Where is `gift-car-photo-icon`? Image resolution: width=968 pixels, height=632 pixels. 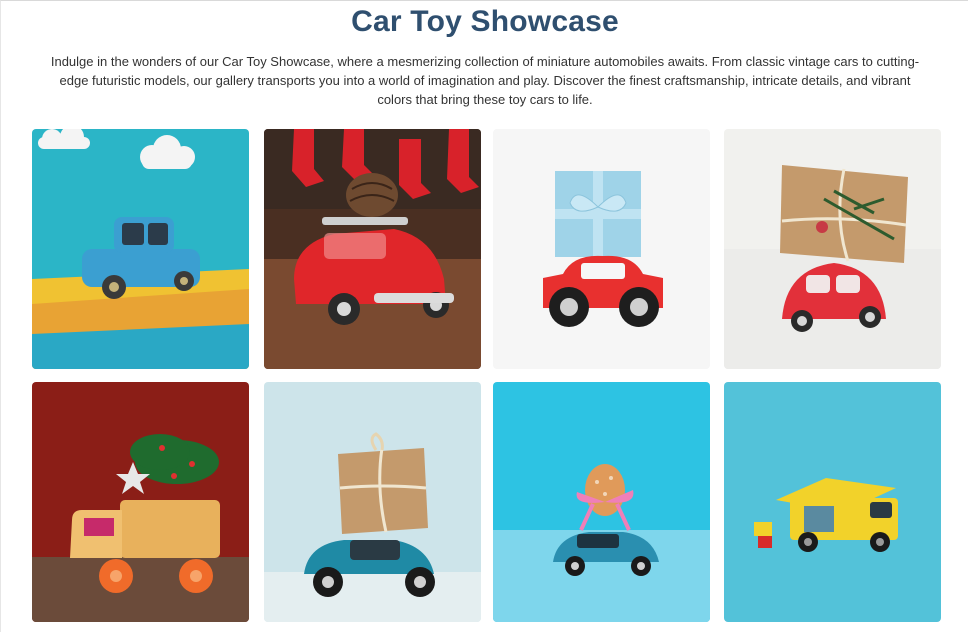 gift-car-photo-icon is located at coordinates (601, 249).